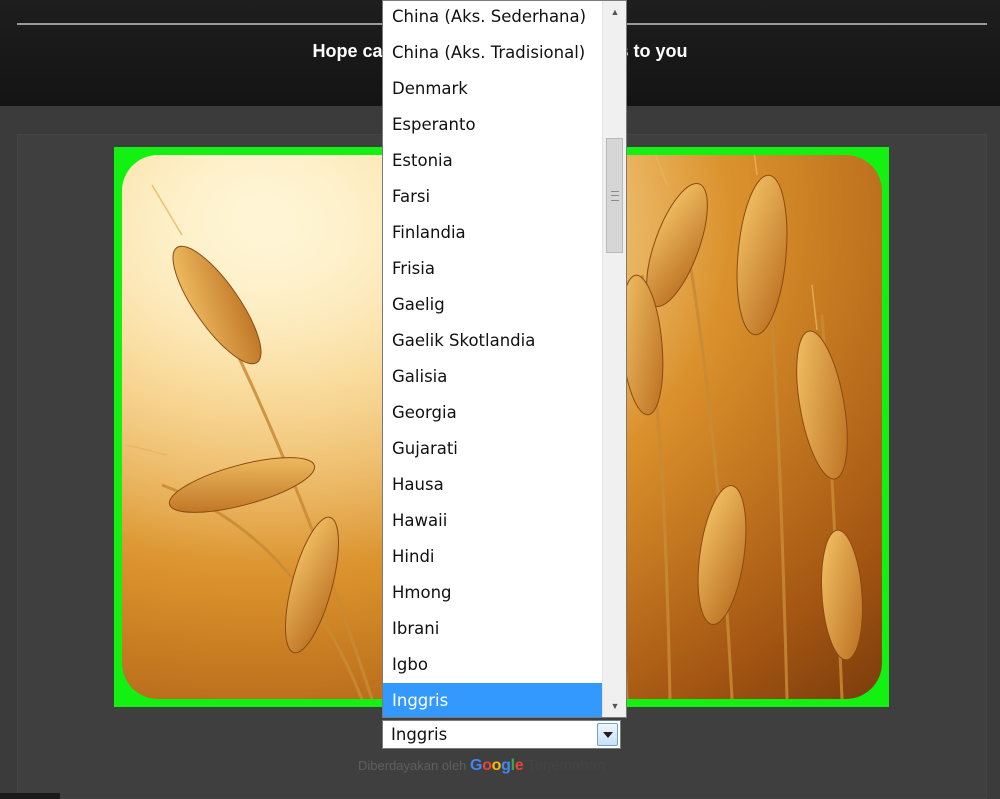 The height and width of the screenshot is (799, 1000). Describe the element at coordinates (492, 700) in the screenshot. I see `language-option: Inggris` at that location.